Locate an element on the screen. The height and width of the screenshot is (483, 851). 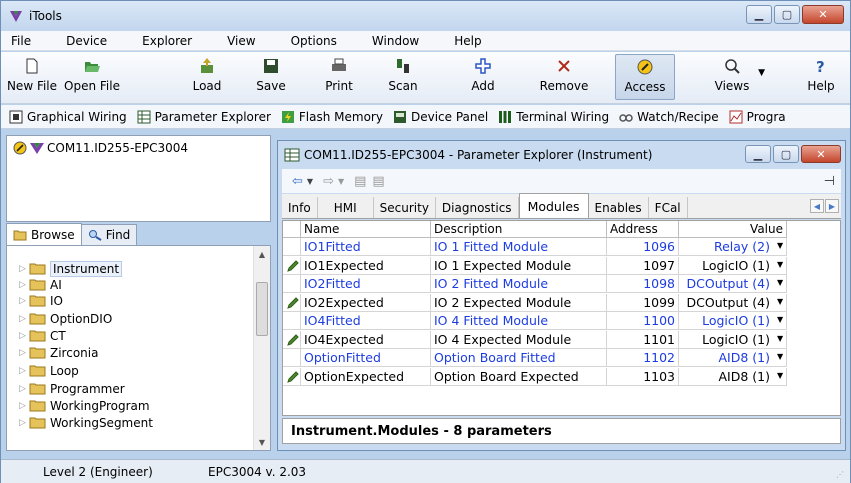
column-header-name: Name is located at coordinates (366, 229).